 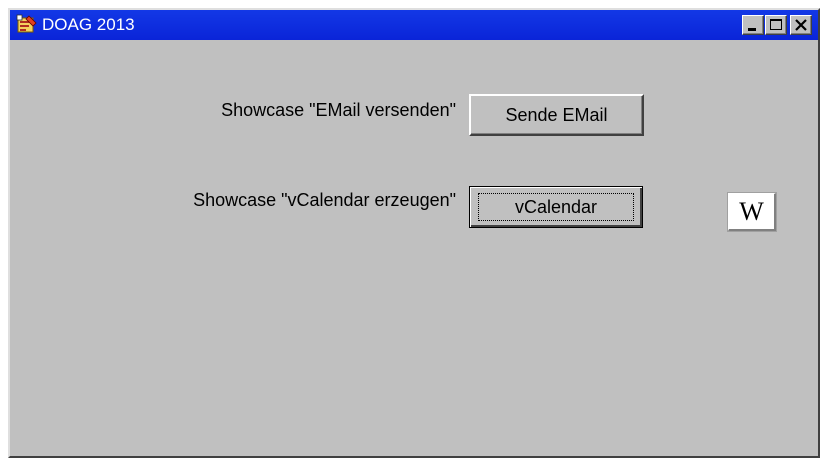 What do you see at coordinates (27, 25) in the screenshot?
I see `app-form-icon` at bounding box center [27, 25].